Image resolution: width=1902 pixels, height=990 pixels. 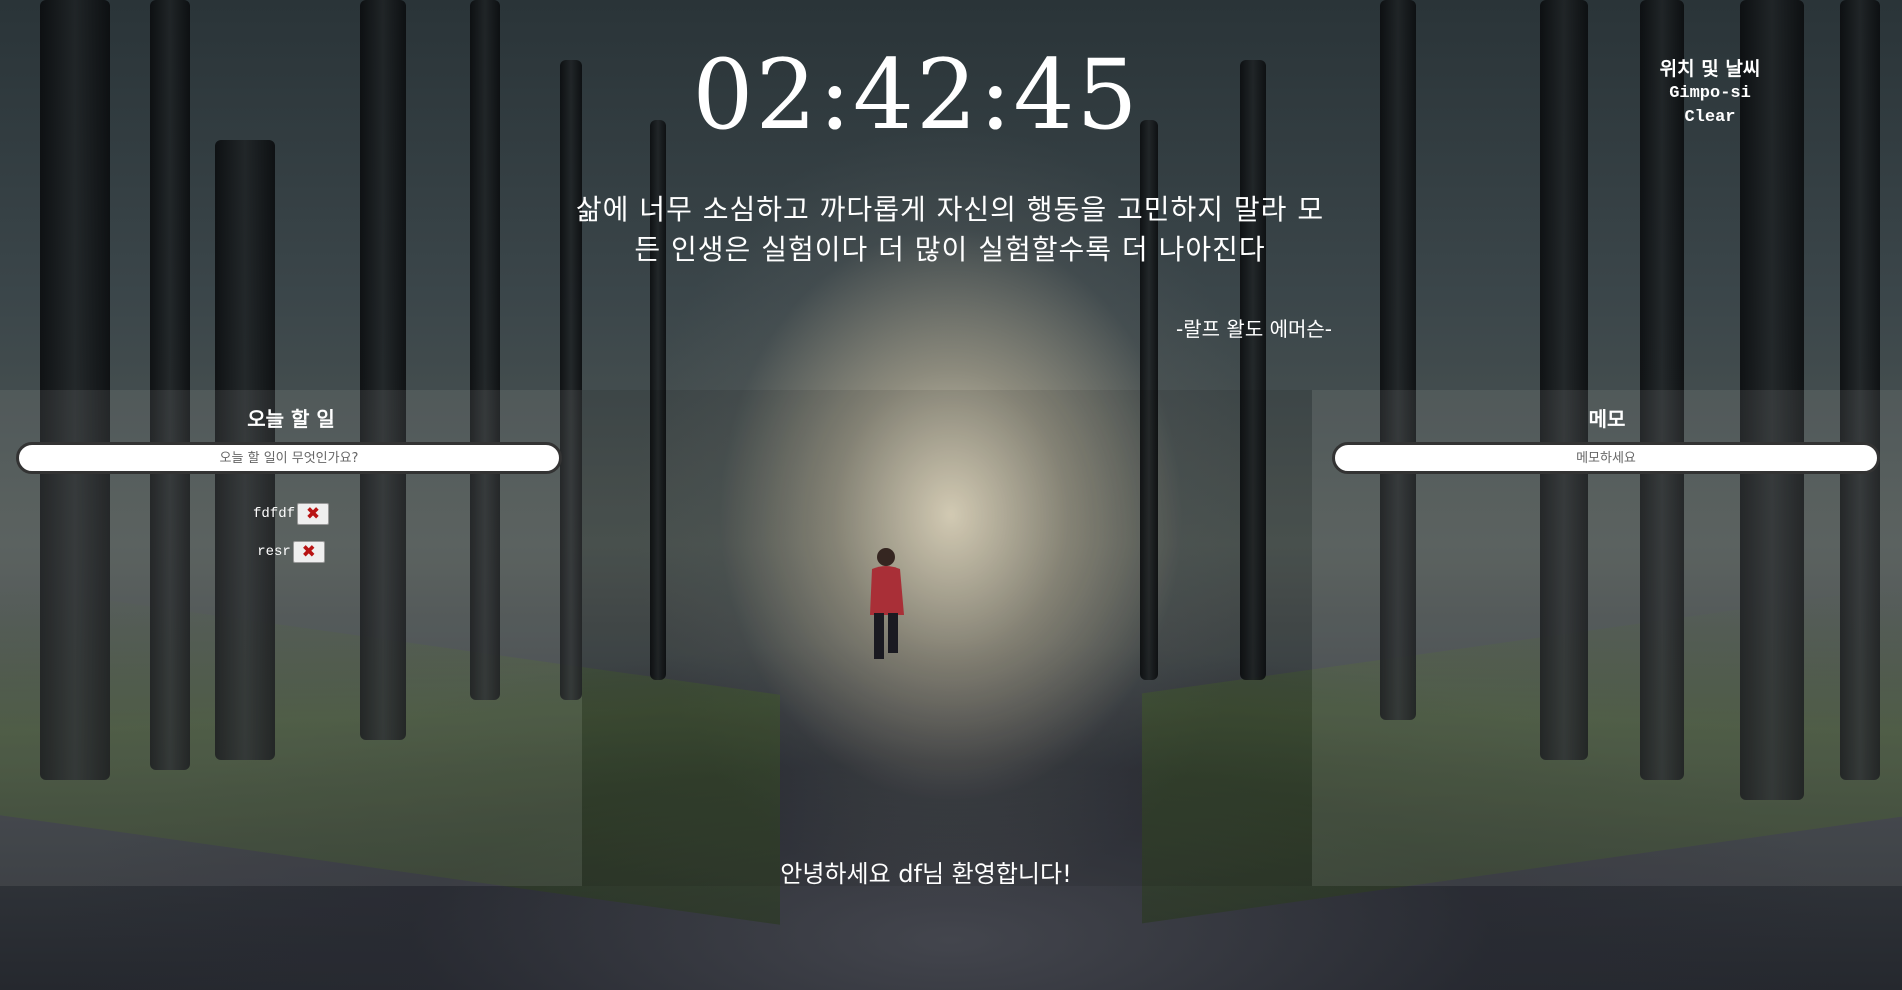 What do you see at coordinates (1607, 419) in the screenshot?
I see `memo-title: 메모` at bounding box center [1607, 419].